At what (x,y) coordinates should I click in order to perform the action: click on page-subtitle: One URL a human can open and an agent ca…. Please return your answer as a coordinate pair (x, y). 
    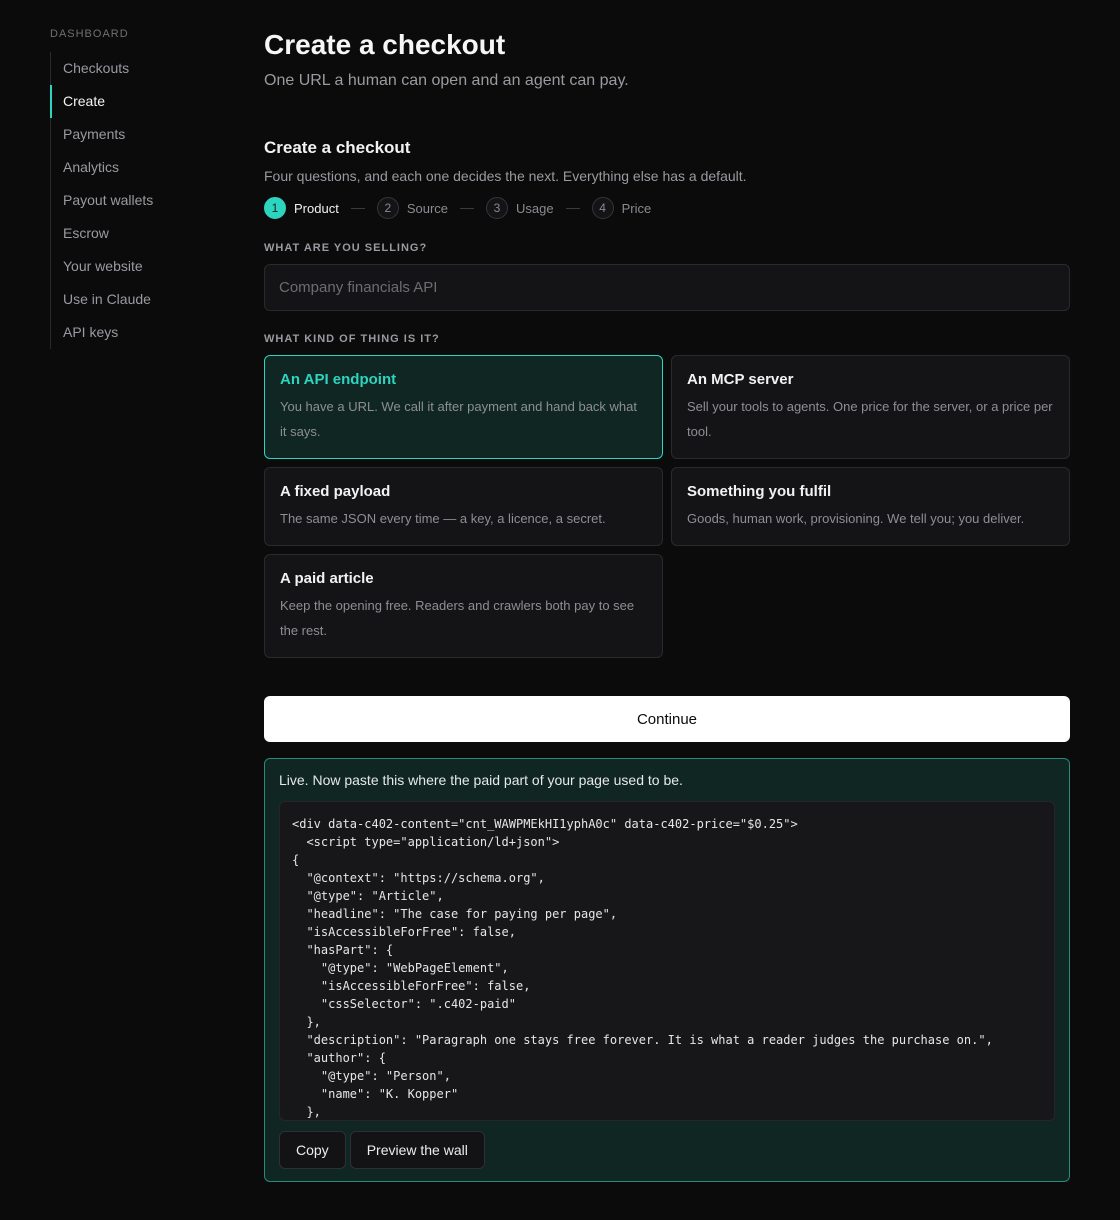
    Looking at the image, I should click on (446, 80).